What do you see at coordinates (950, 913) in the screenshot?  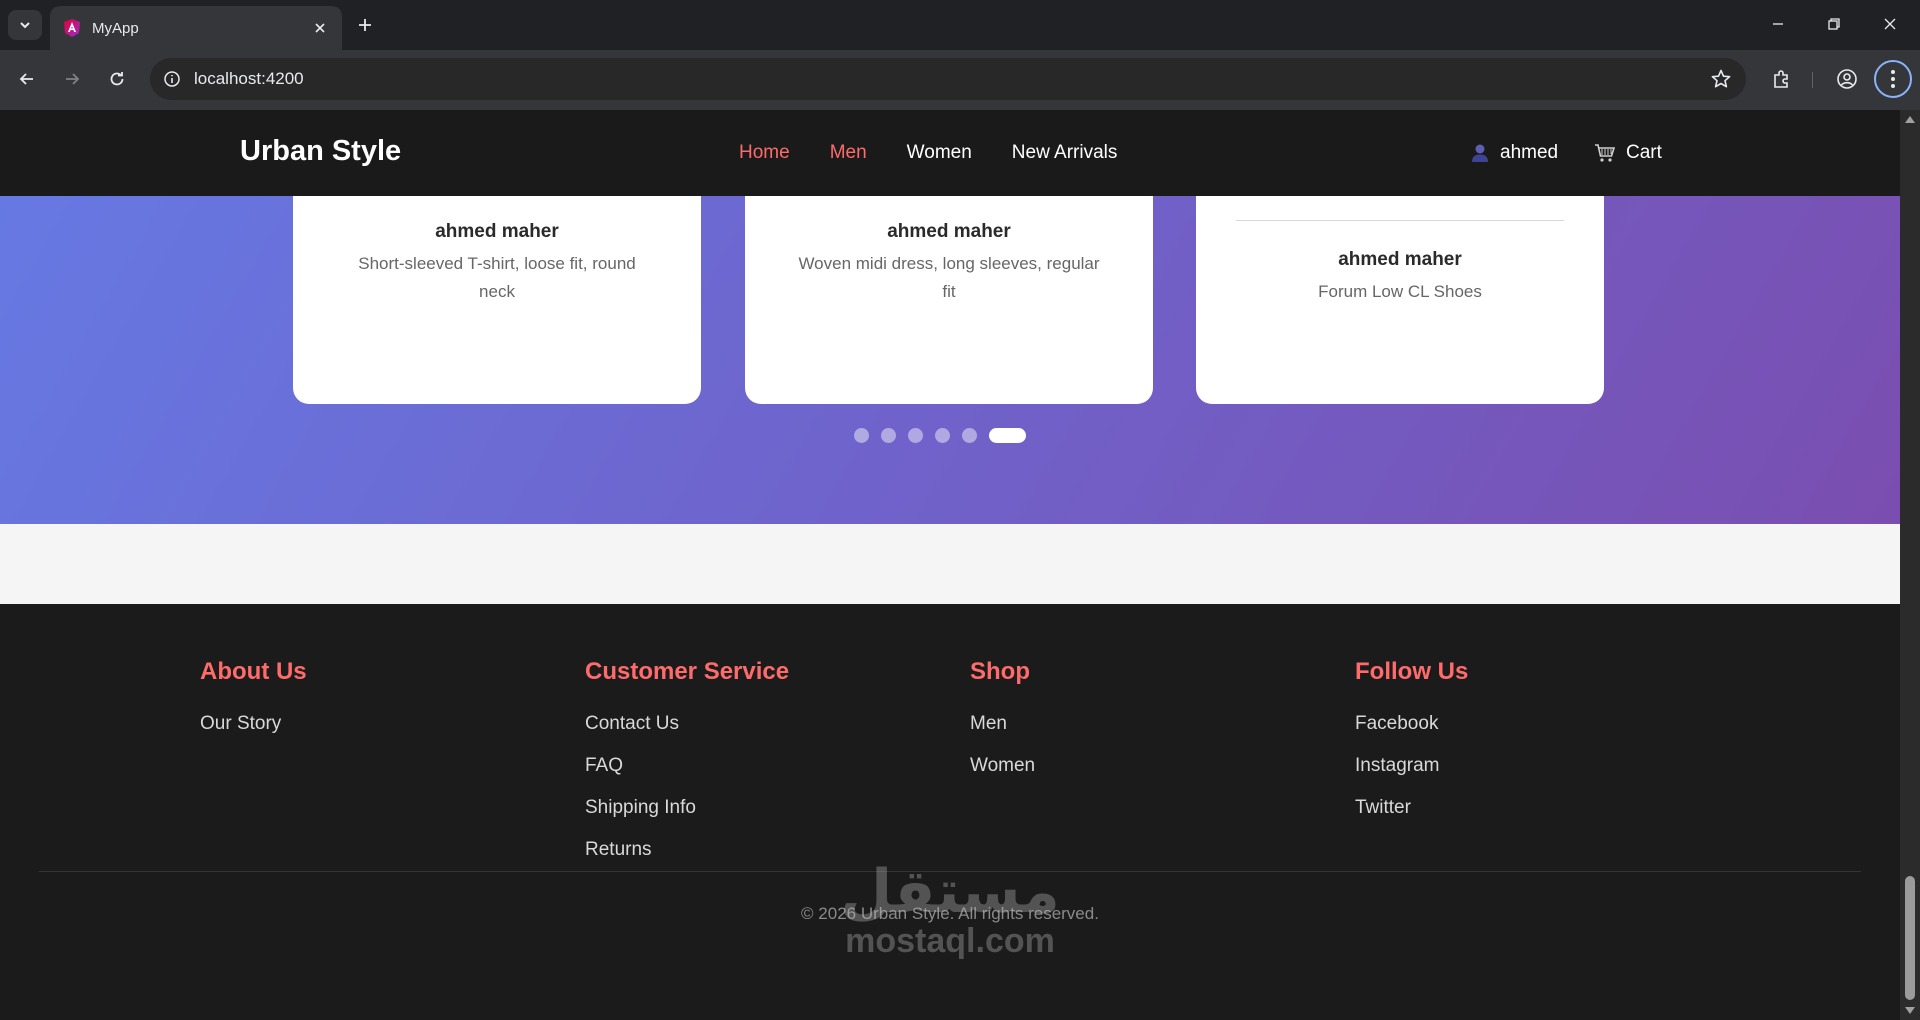 I see `copyright-text: © 2026 Urban Style. All rights reserved.` at bounding box center [950, 913].